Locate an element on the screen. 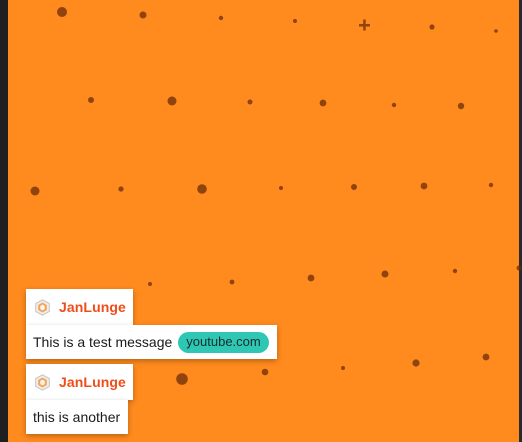  message-bubble: this is another is located at coordinates (77, 417).